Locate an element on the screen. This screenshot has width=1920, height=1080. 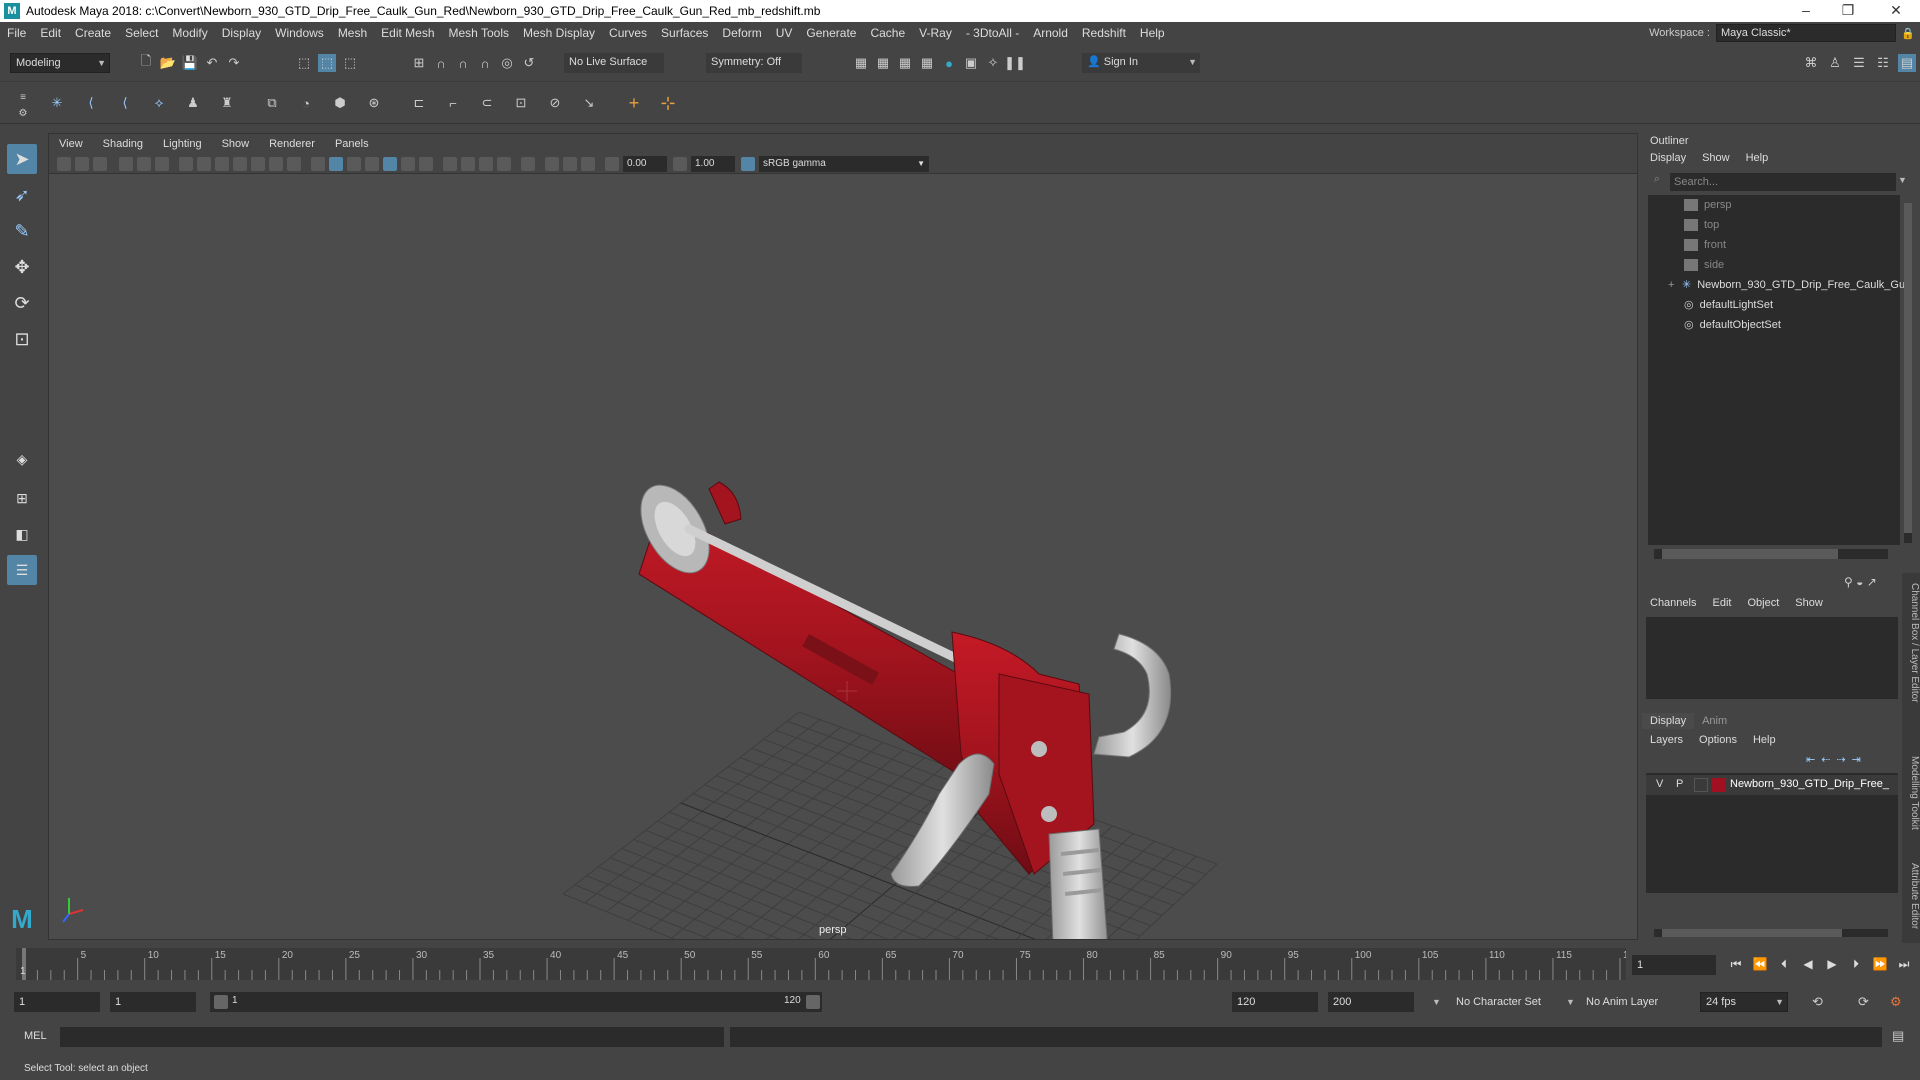
mode-dropdown: Modeling ▼ is located at coordinates (60, 63).